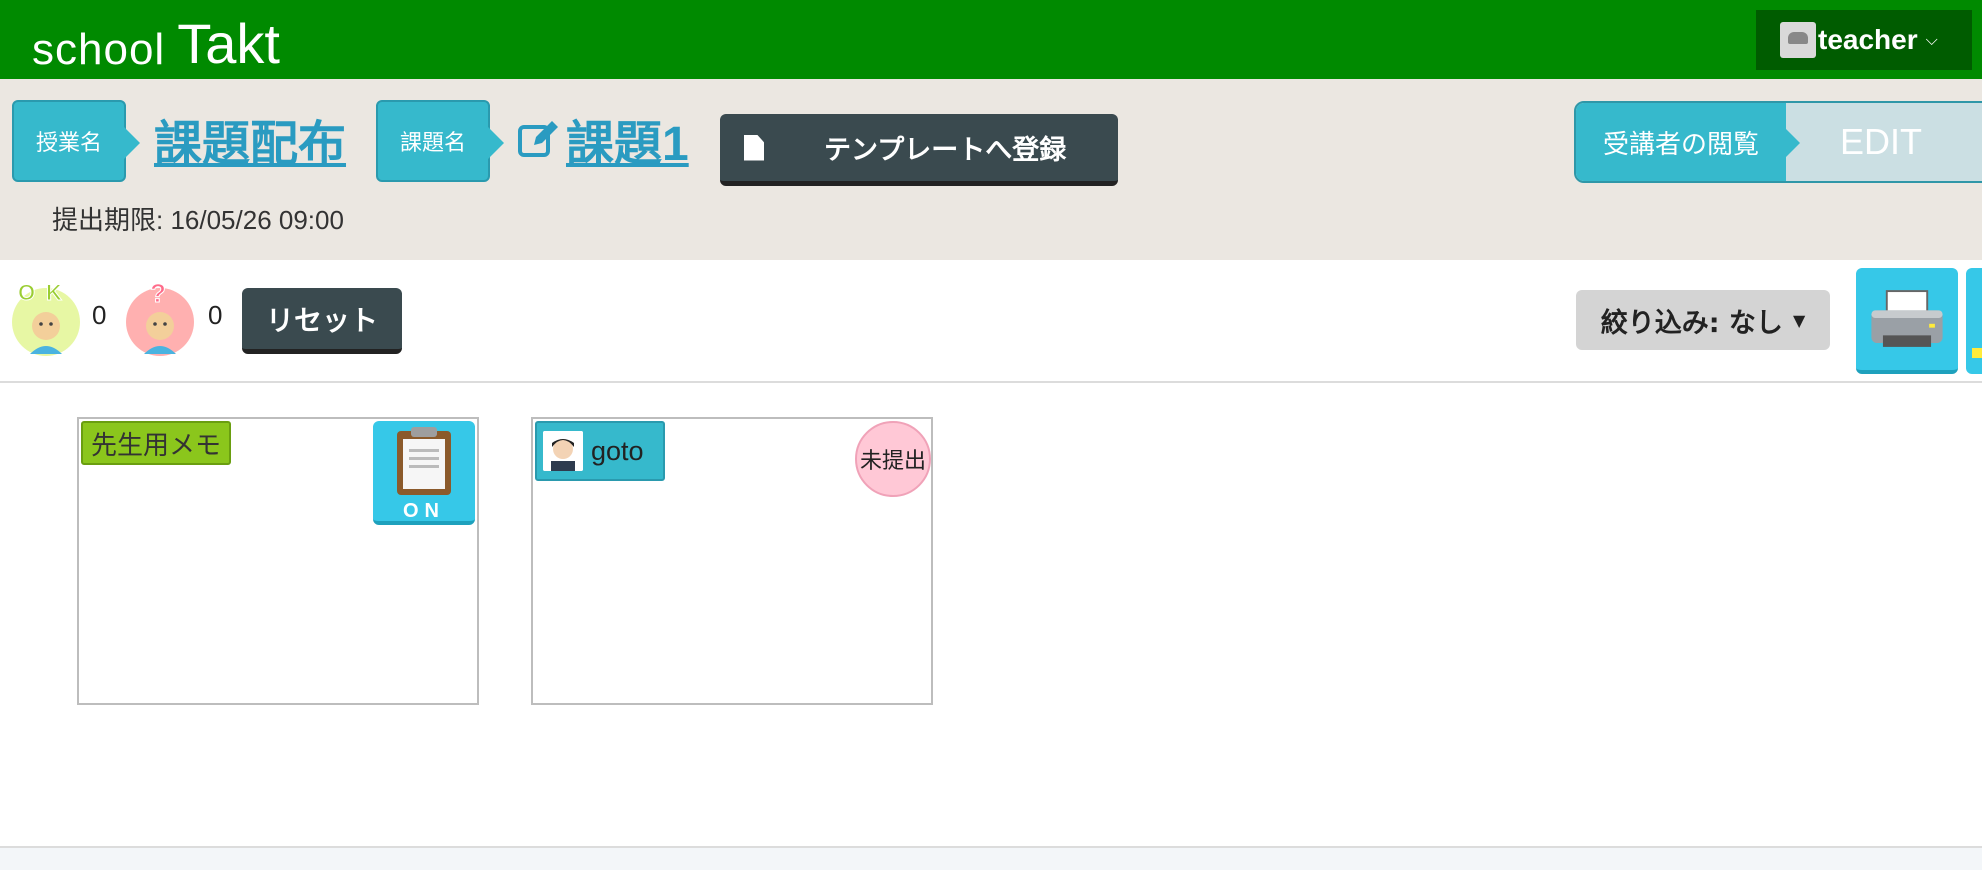 The height and width of the screenshot is (870, 1982). I want to click on logo-takt-text: Takt, so click(228, 43).